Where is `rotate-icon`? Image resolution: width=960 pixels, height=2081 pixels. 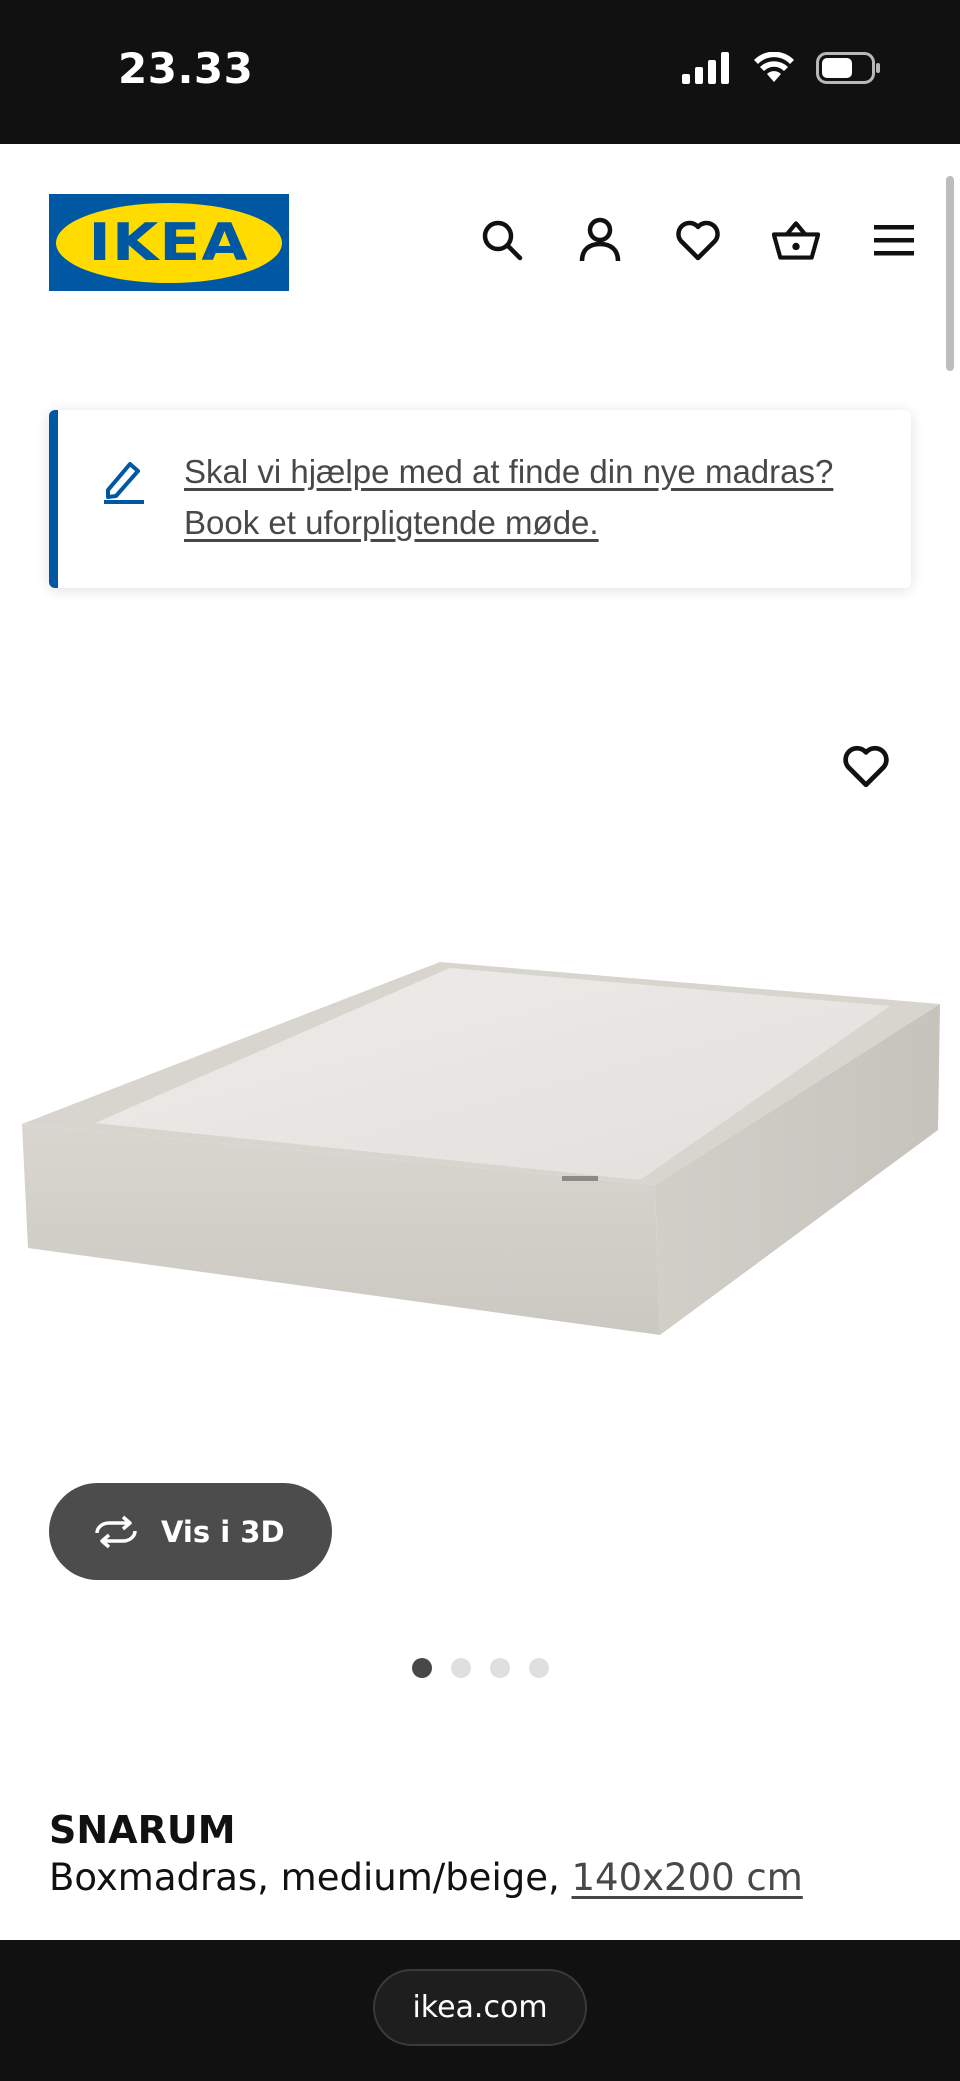 rotate-icon is located at coordinates (116, 1531).